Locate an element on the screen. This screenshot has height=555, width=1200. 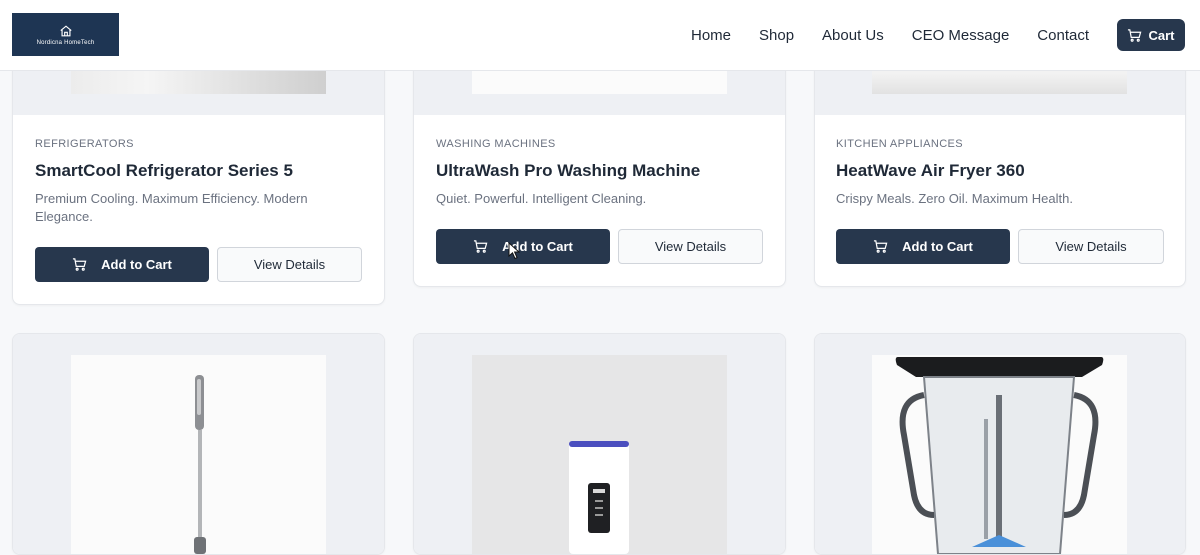
air-purifier-illustration is located at coordinates (599, 497).